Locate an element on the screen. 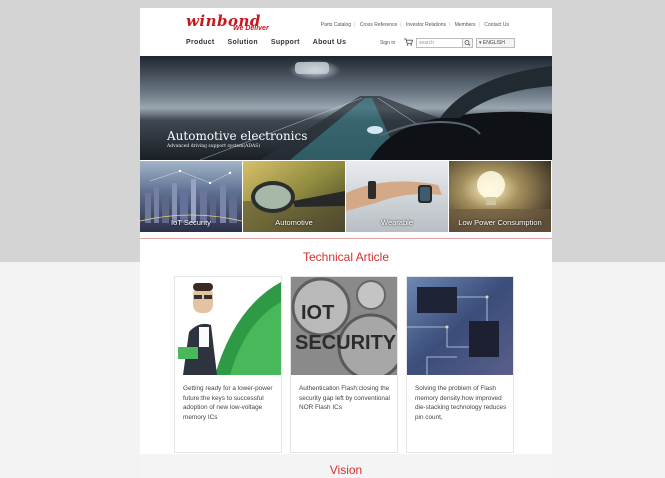 Image resolution: width=665 pixels, height=478 pixels. tile-automotive: Automotive is located at coordinates (294, 196).